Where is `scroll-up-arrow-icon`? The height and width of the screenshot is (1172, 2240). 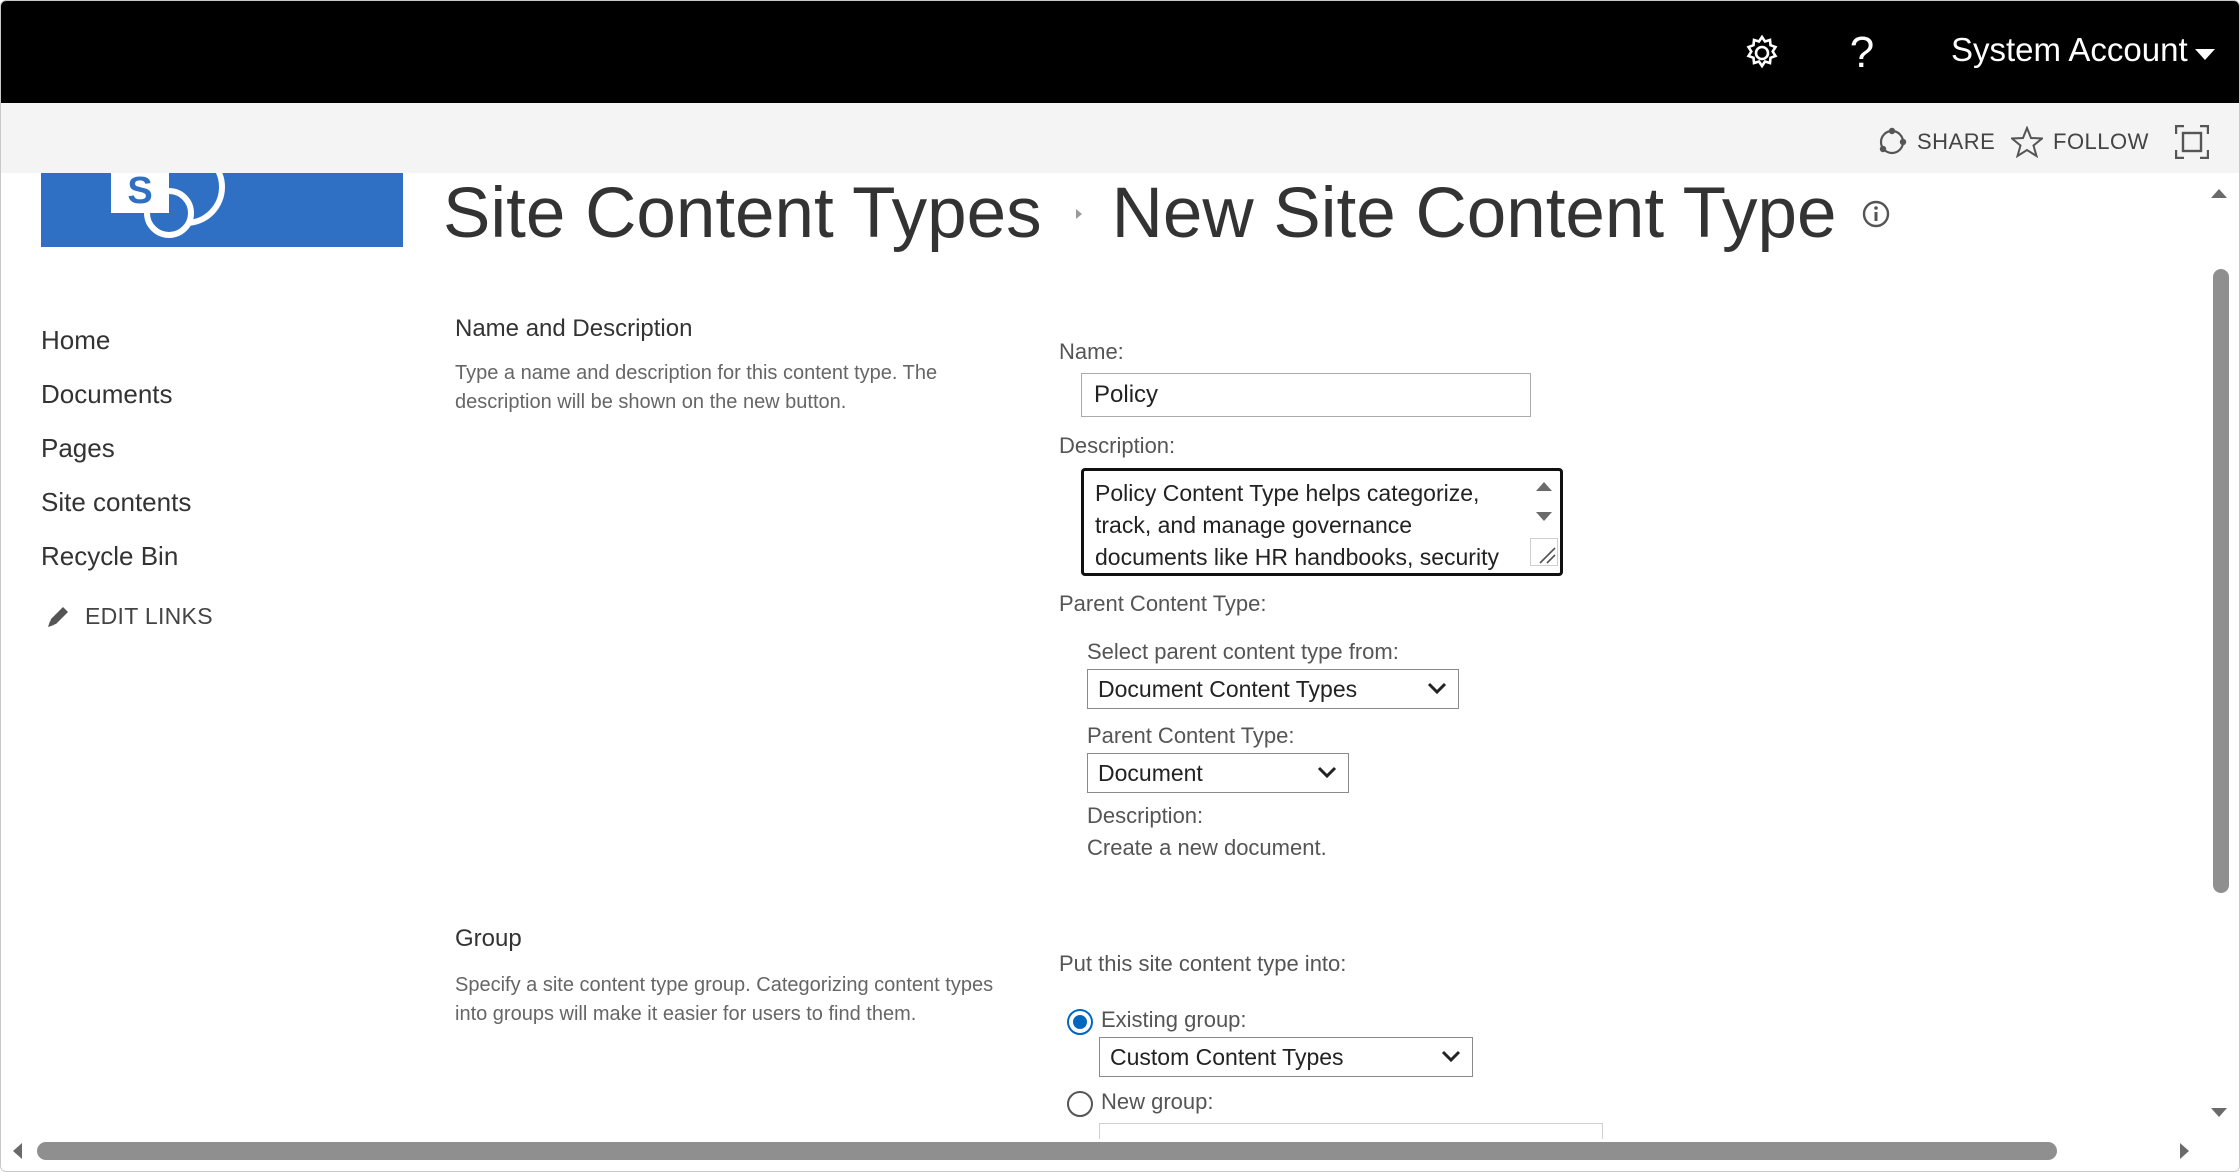
scroll-up-arrow-icon is located at coordinates (2219, 193).